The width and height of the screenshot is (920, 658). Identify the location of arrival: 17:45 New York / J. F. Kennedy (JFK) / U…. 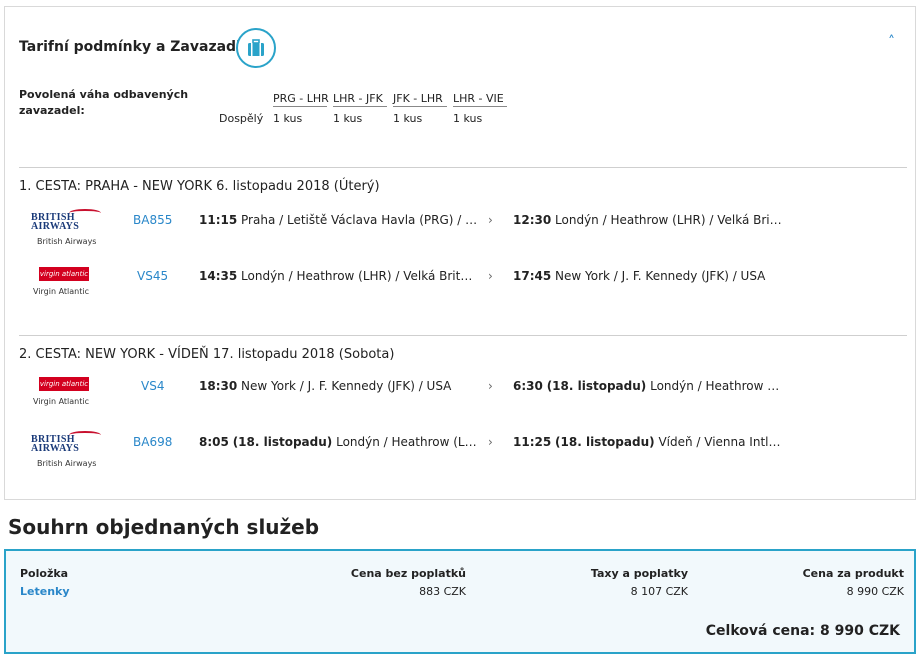
(648, 276).